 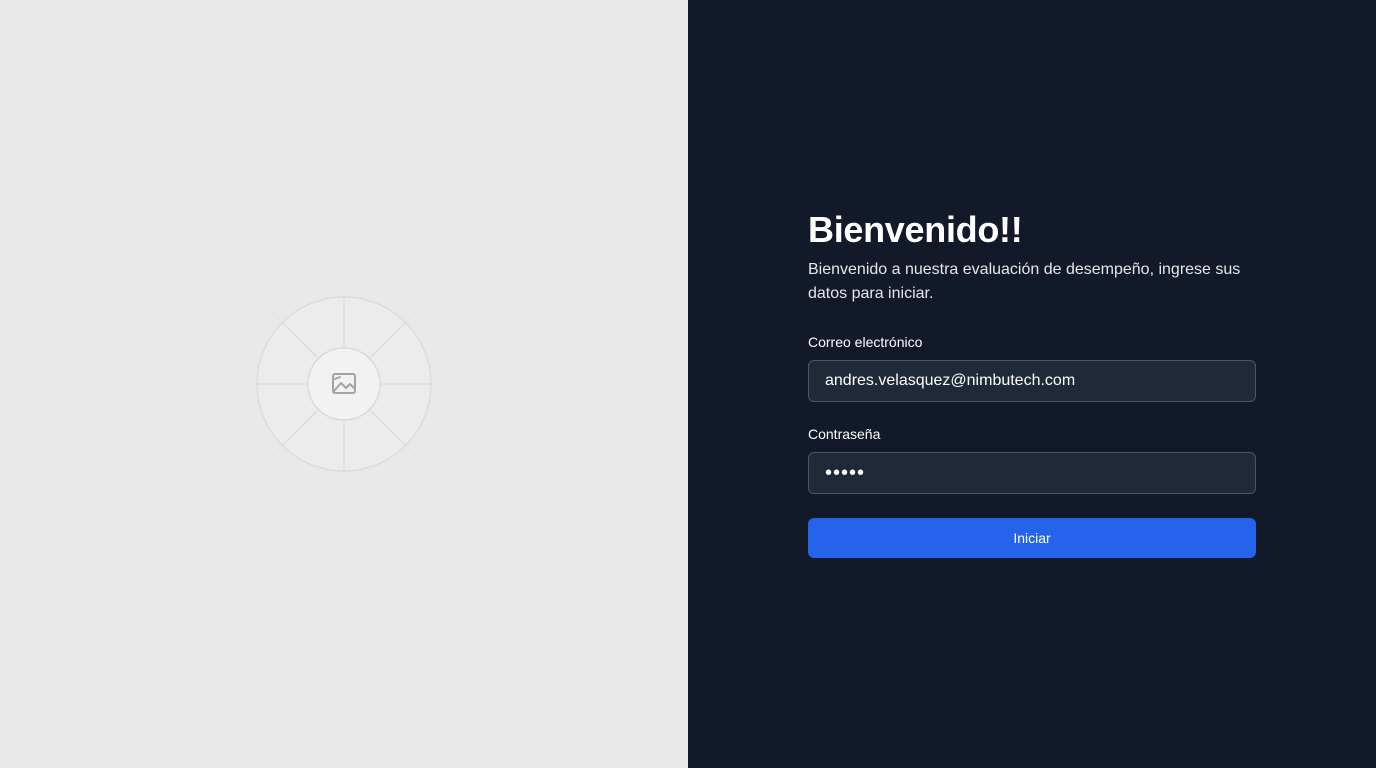 I want to click on image-placeholder, so click(x=344, y=384).